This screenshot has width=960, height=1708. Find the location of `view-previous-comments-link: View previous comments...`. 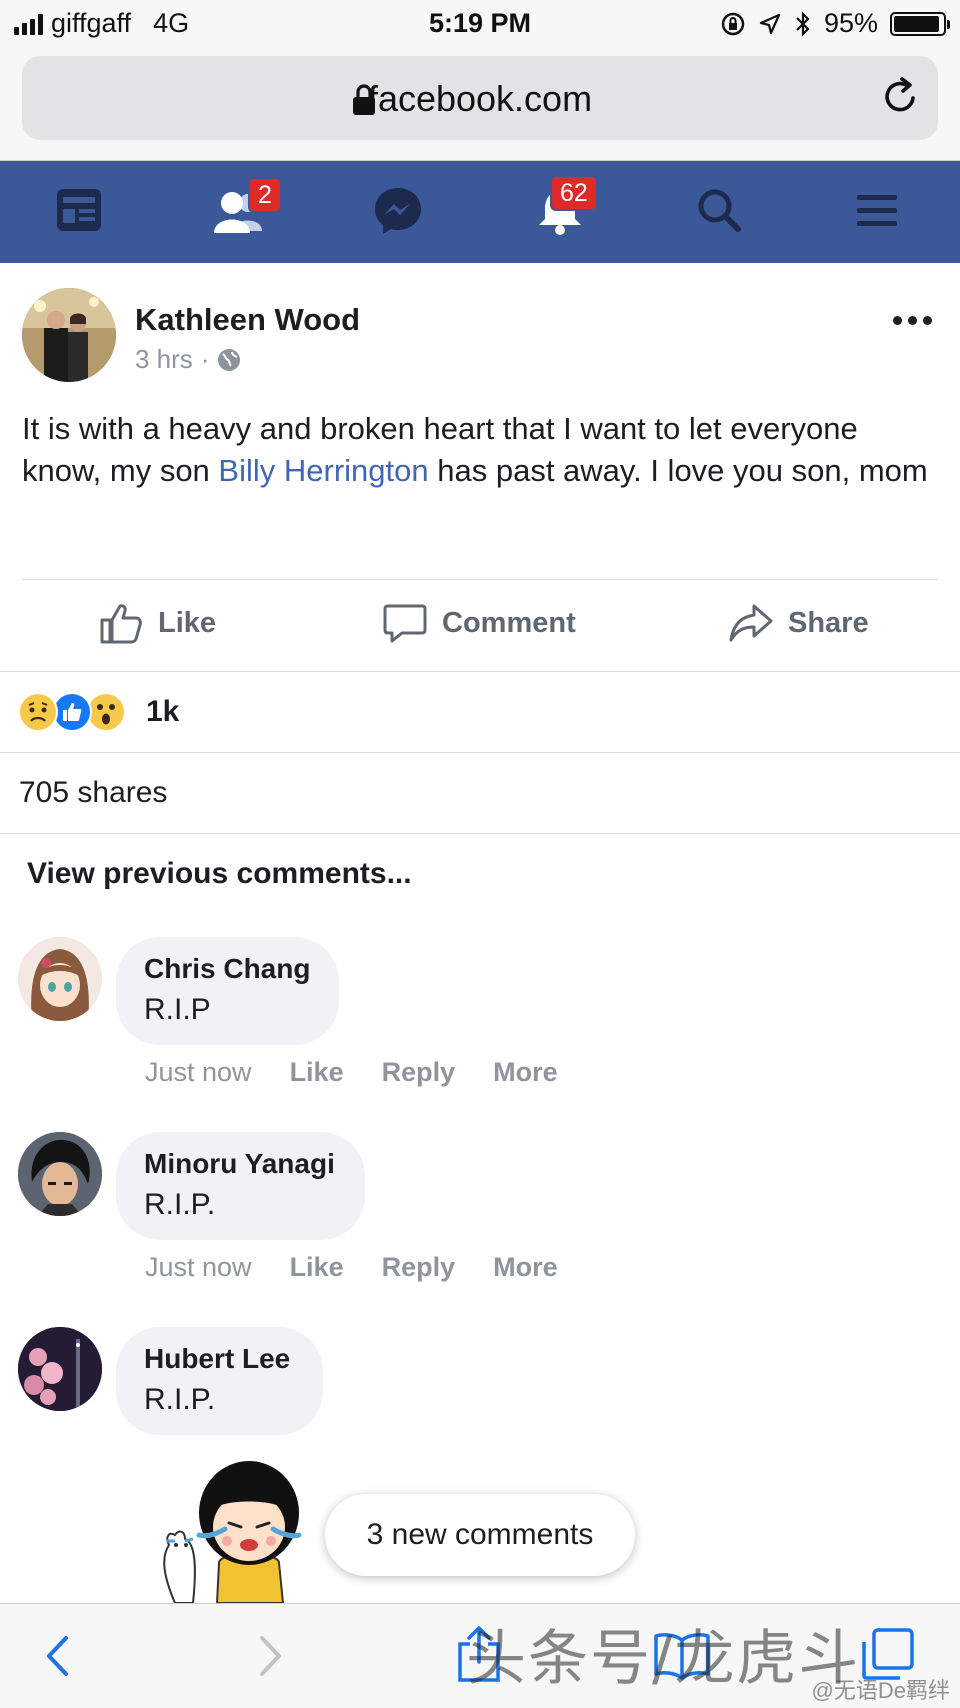

view-previous-comments-link: View previous comments... is located at coordinates (219, 874).